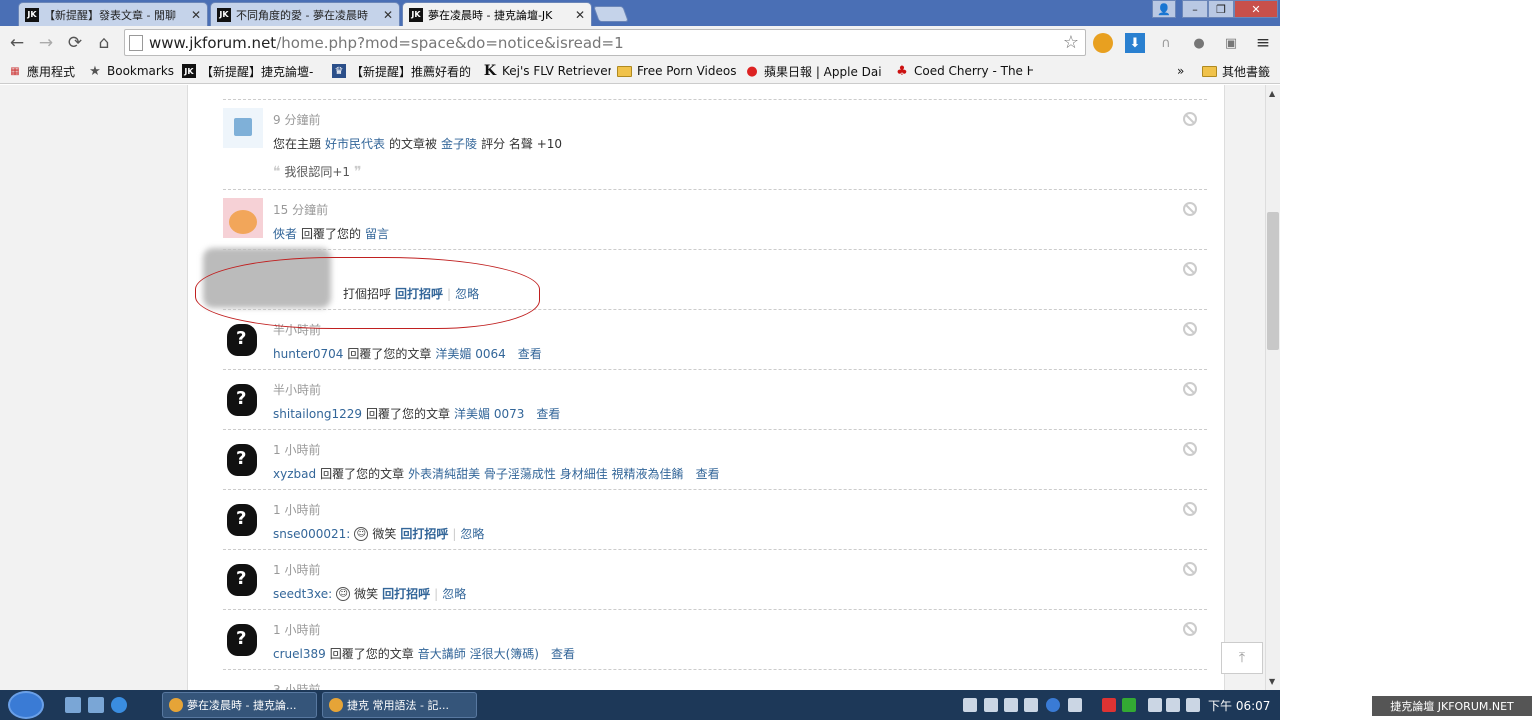 The width and height of the screenshot is (1536, 720). I want to click on bookmark-folder-videos: Free Porn Videos, so click(677, 71).